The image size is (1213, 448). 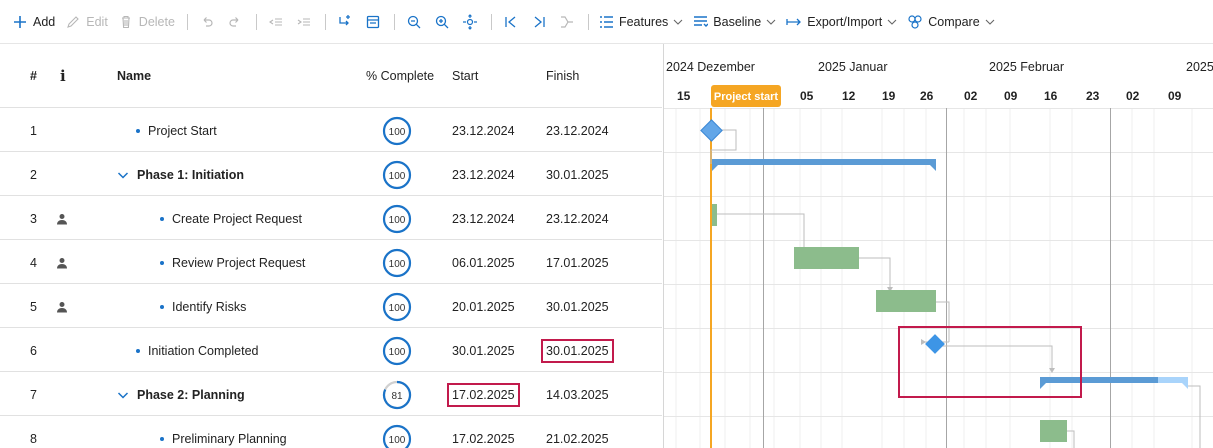 I want to click on export-arrow-icon, so click(x=794, y=22).